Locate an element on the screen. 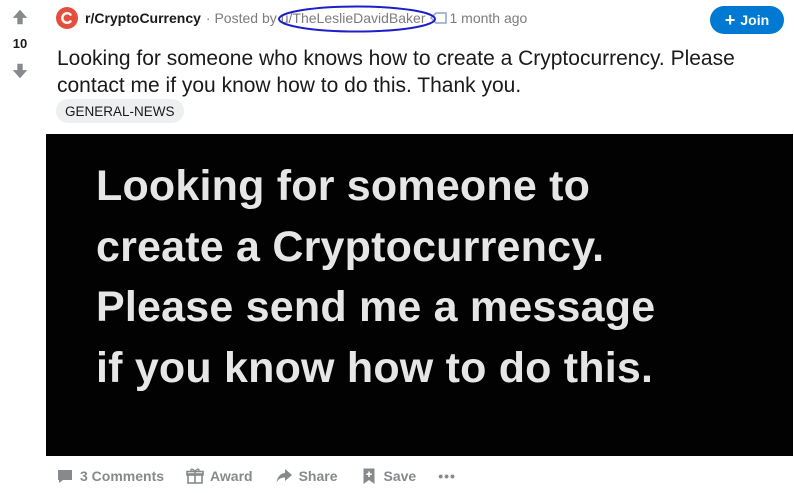 Image resolution: width=794 pixels, height=493 pixels. downvote-icon is located at coordinates (20, 71).